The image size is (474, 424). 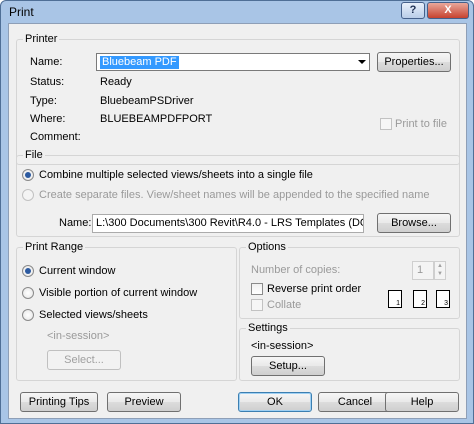 What do you see at coordinates (314, 289) in the screenshot?
I see `reverse-order-label: Reverse print order` at bounding box center [314, 289].